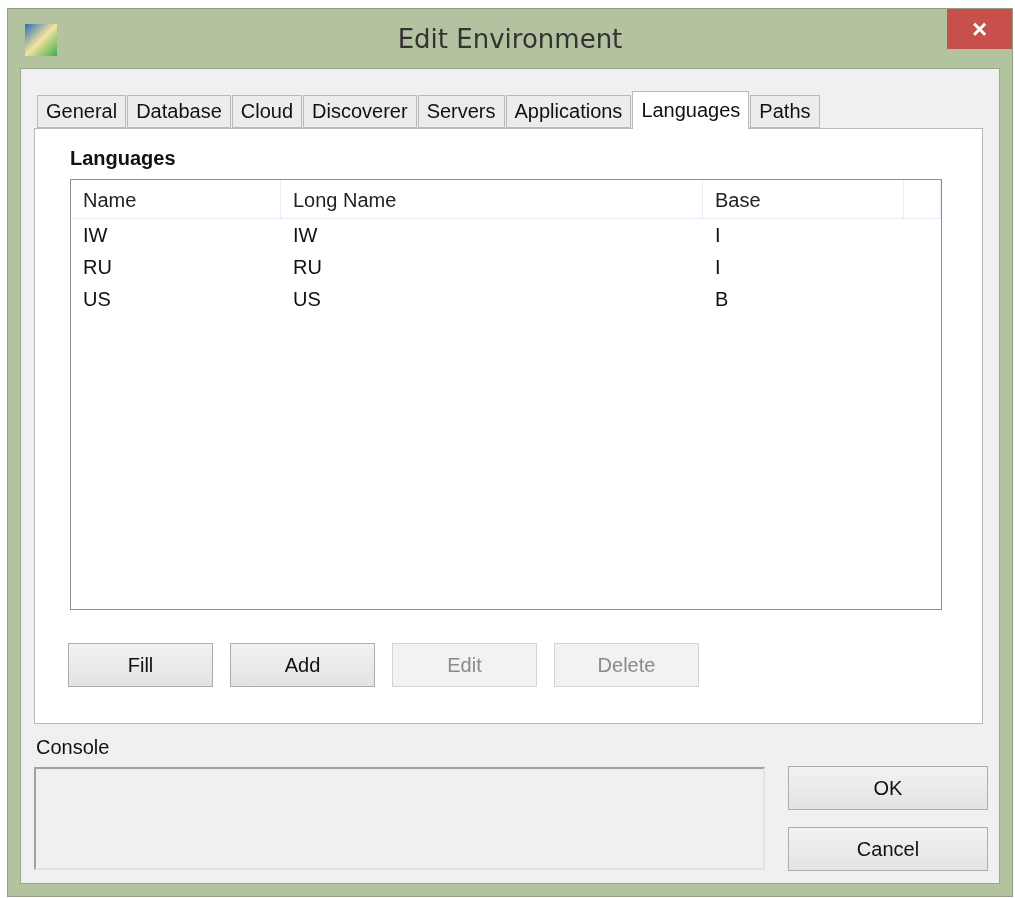 The width and height of the screenshot is (1015, 898). I want to click on tab: Cloud, so click(267, 111).